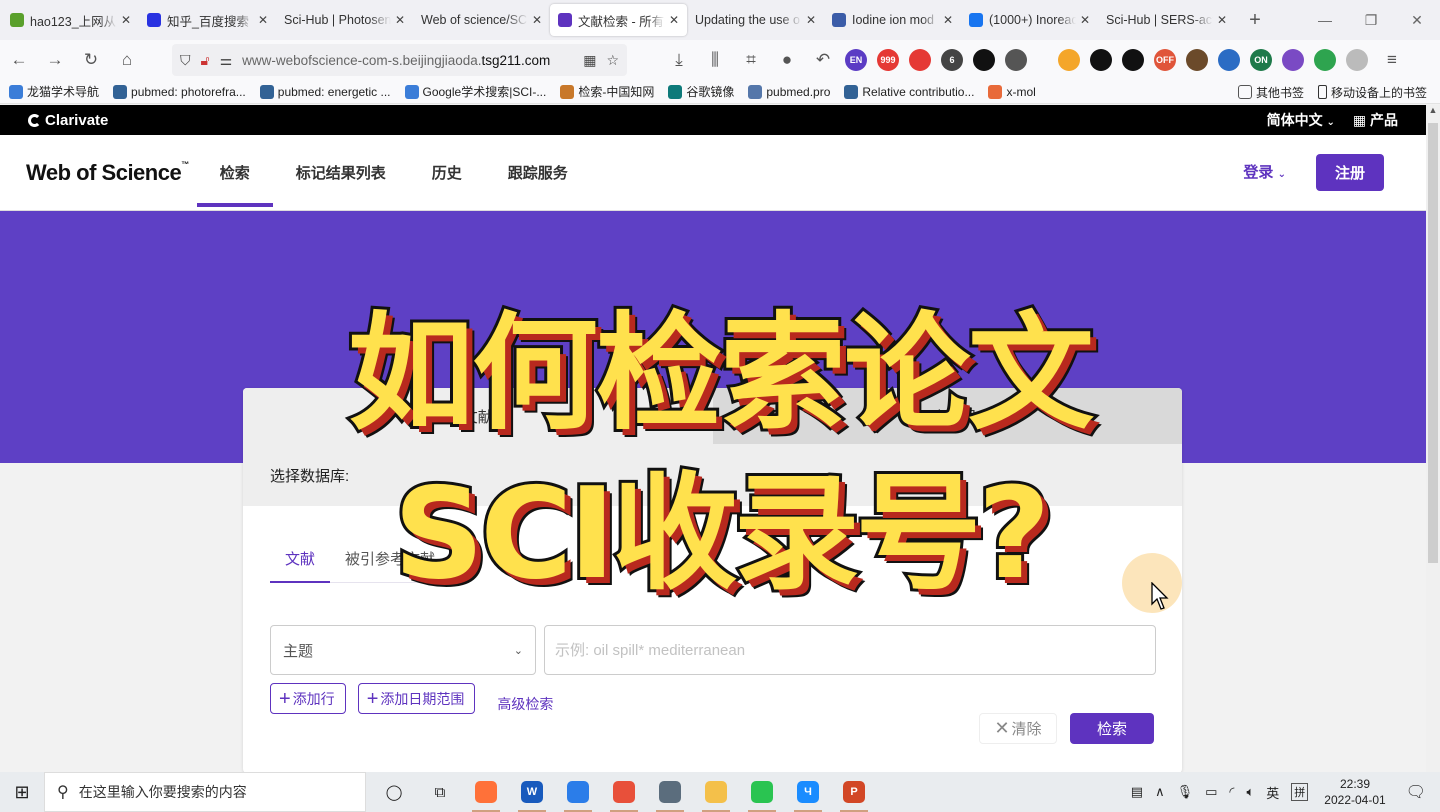 The height and width of the screenshot is (812, 1440). Describe the element at coordinates (54, 91) in the screenshot. I see `bookmark-item: 龙猫学术导航` at that location.